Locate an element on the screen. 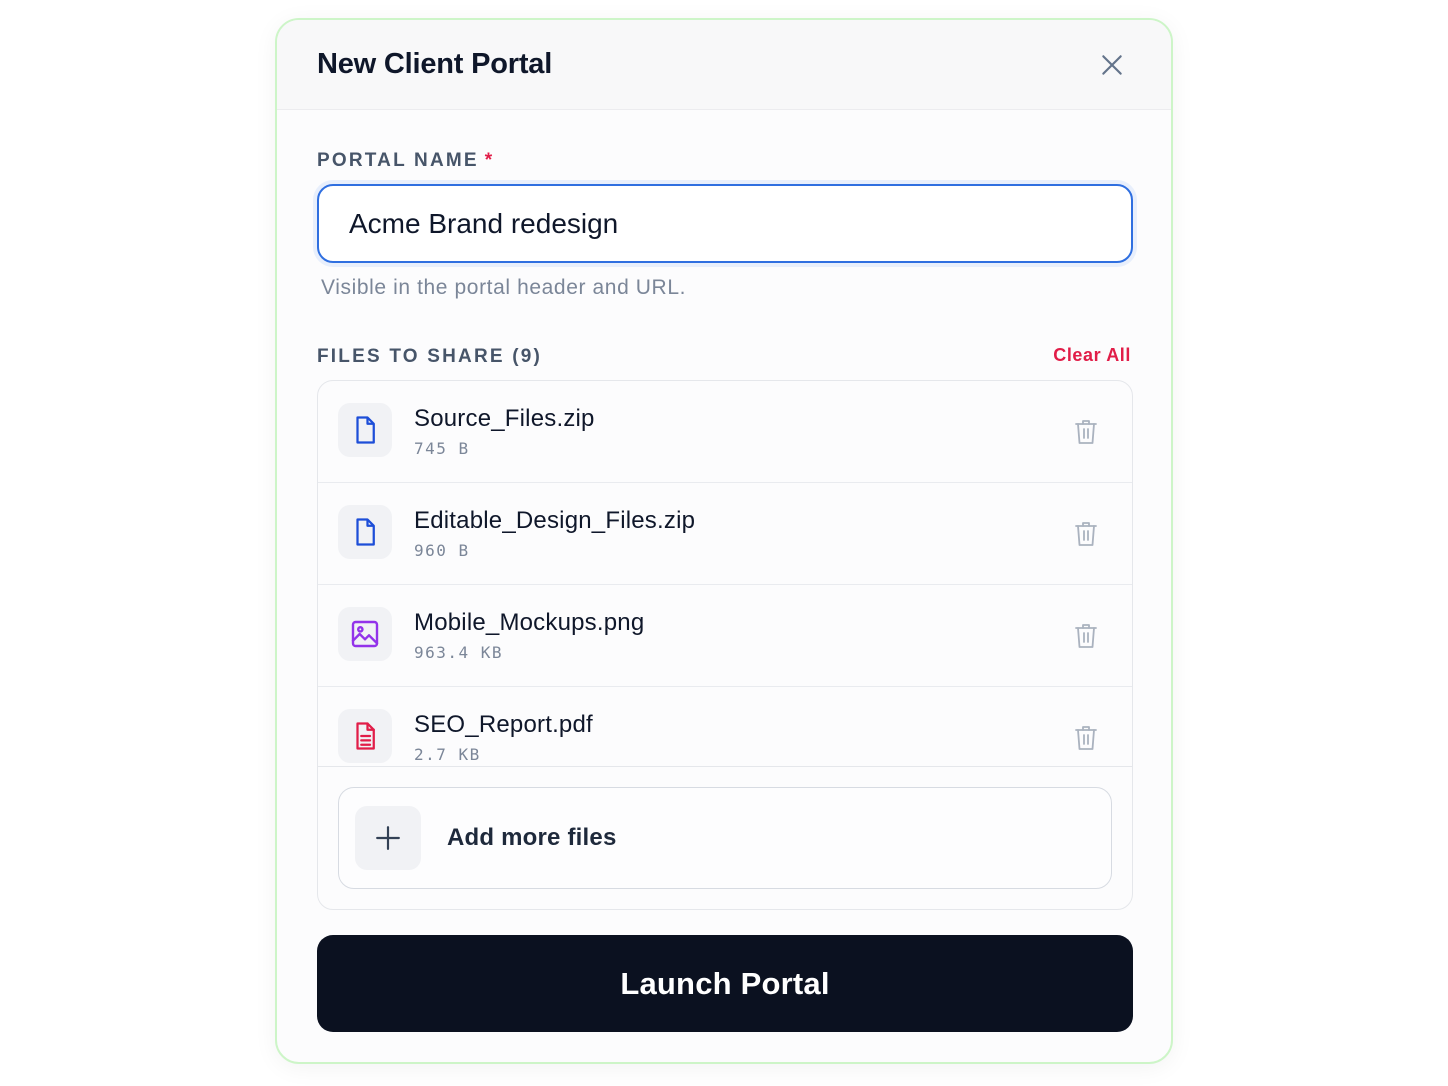 This screenshot has height=1086, width=1448. file-row: Mobile_Mockups.png 963.4 KB is located at coordinates (725, 636).